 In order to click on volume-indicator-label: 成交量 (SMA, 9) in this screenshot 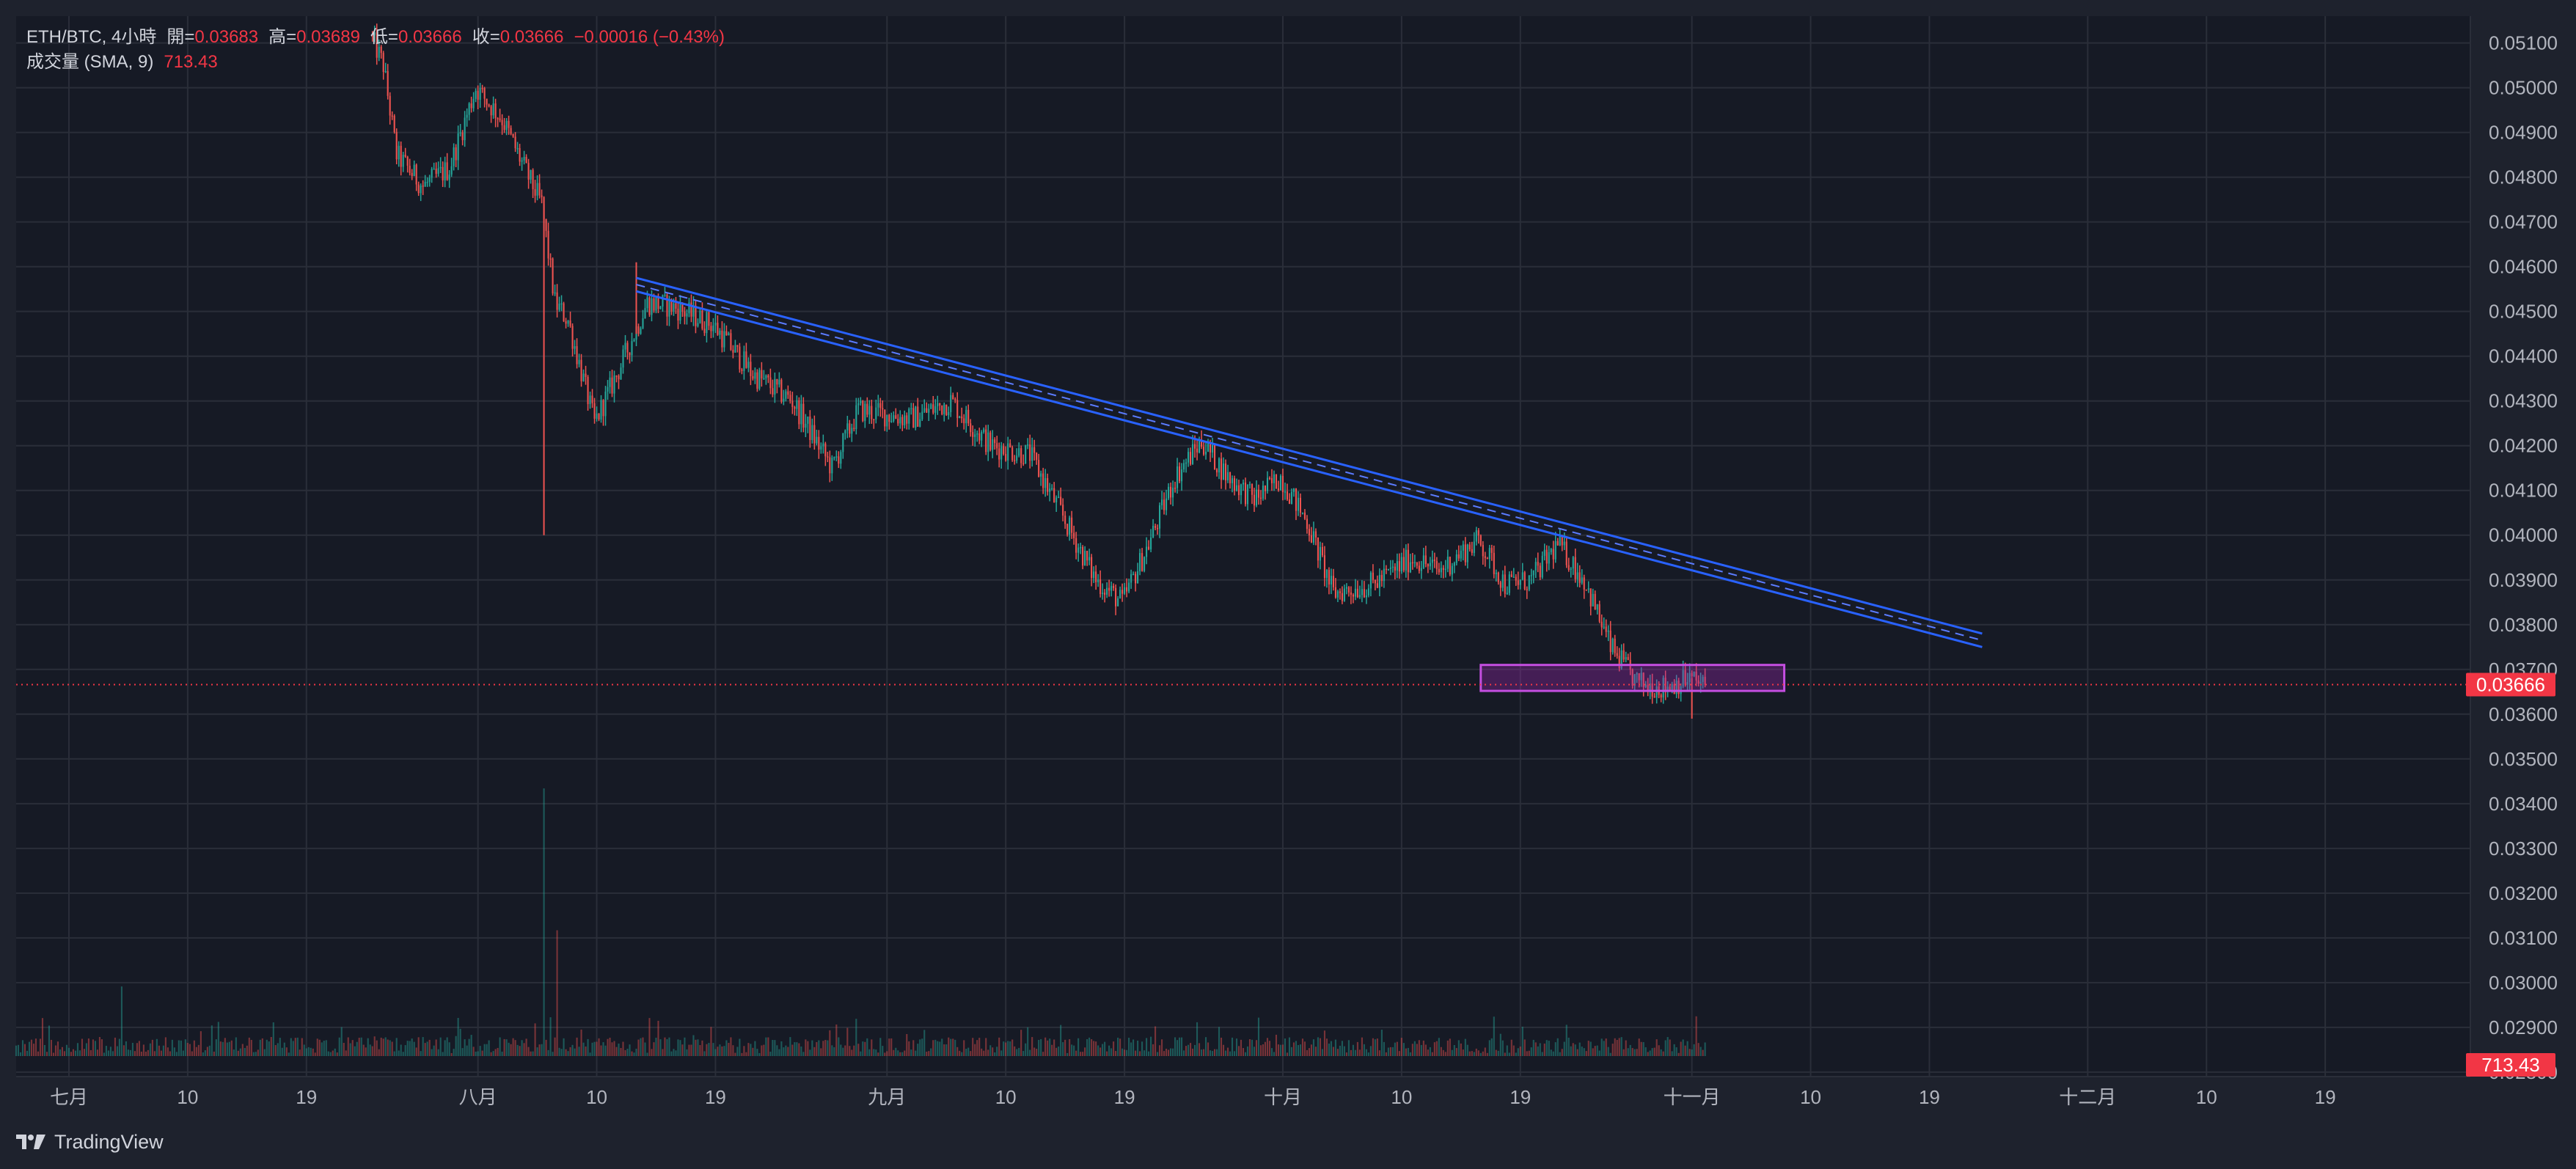, I will do `click(89, 62)`.